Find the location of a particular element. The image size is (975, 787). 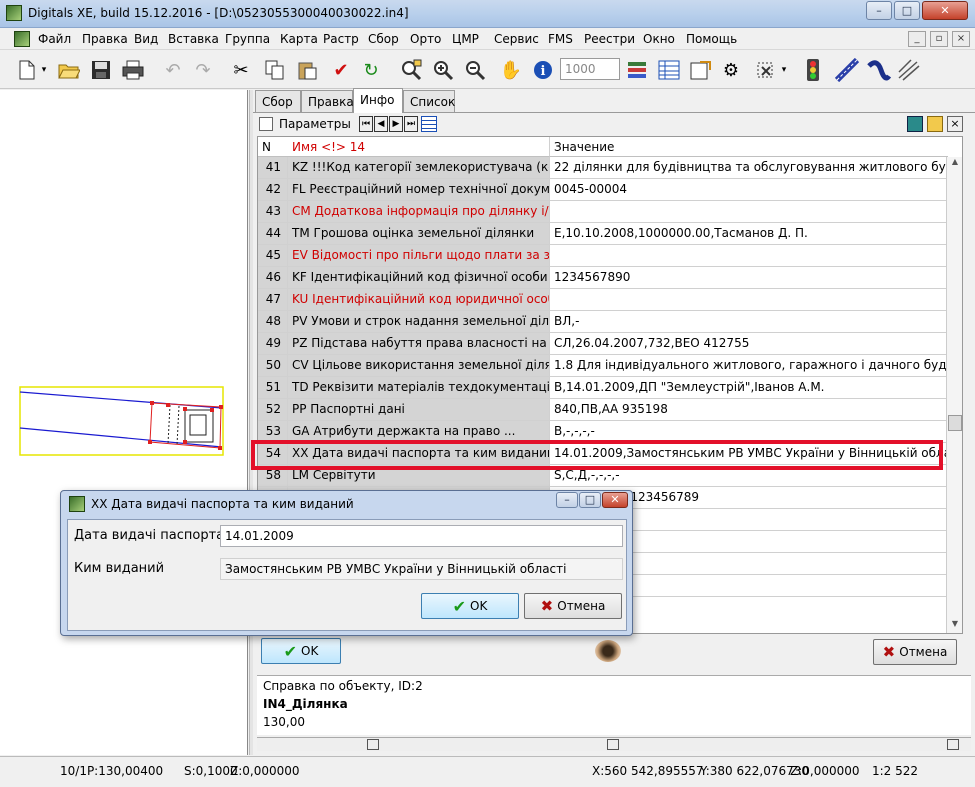

attribute-value-cell: Е,10.10.2008,1000000.00,Тасманов Д. П. is located at coordinates (749, 234).